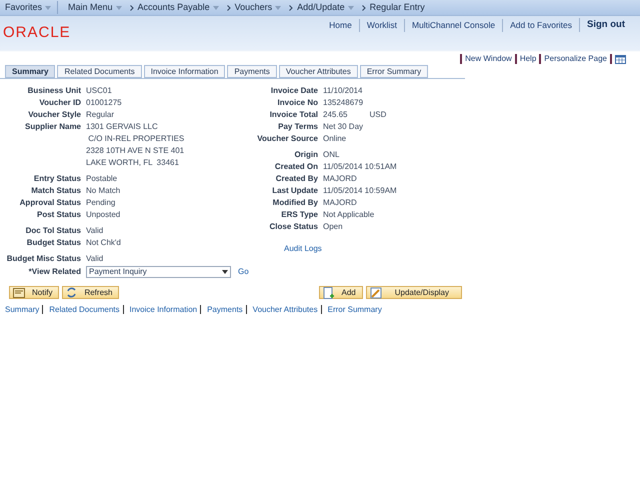 The image size is (640, 480). I want to click on field-label: Origin, so click(306, 155).